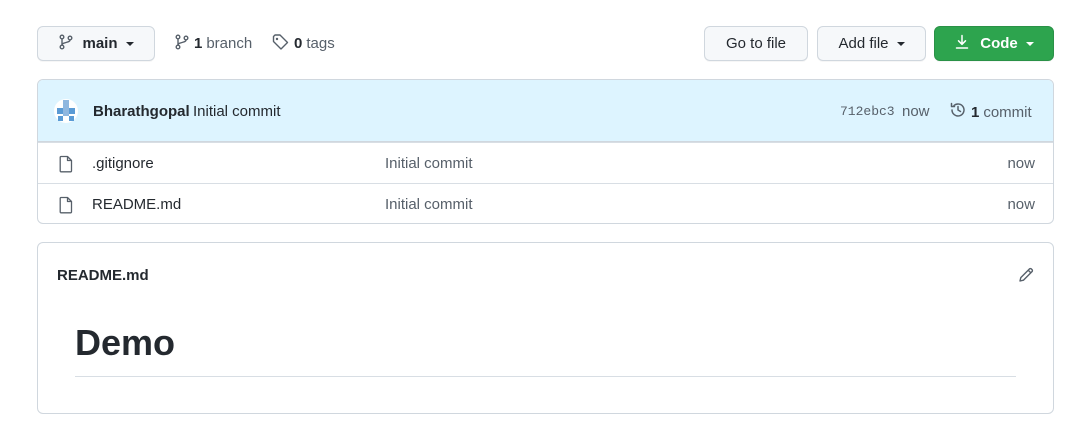 This screenshot has width=1065, height=425. I want to click on readme-heading: Demo, so click(125, 342).